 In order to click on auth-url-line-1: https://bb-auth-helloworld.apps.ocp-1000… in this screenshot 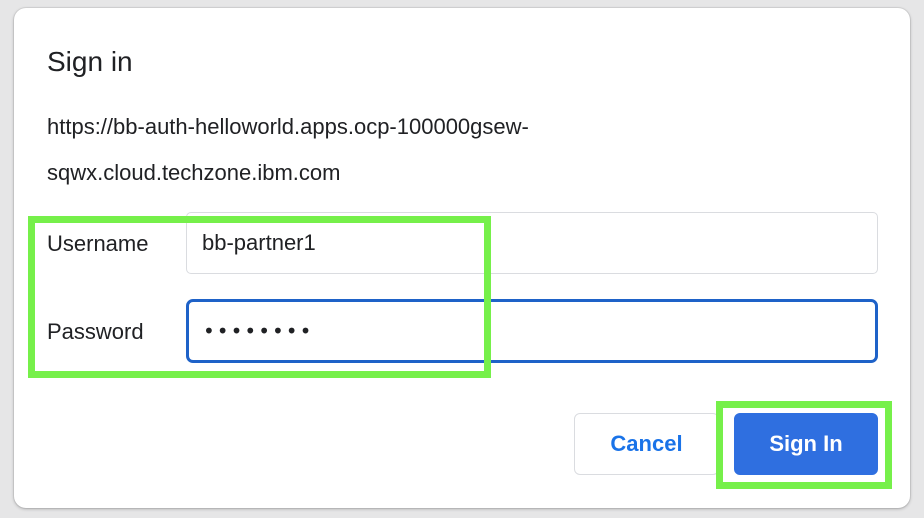, I will do `click(288, 126)`.